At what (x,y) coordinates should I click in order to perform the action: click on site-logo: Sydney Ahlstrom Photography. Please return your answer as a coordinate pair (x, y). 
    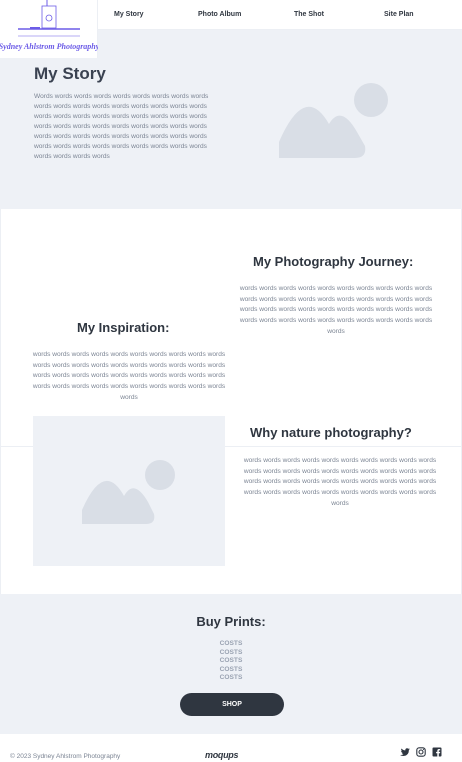
    Looking at the image, I should click on (50, 29).